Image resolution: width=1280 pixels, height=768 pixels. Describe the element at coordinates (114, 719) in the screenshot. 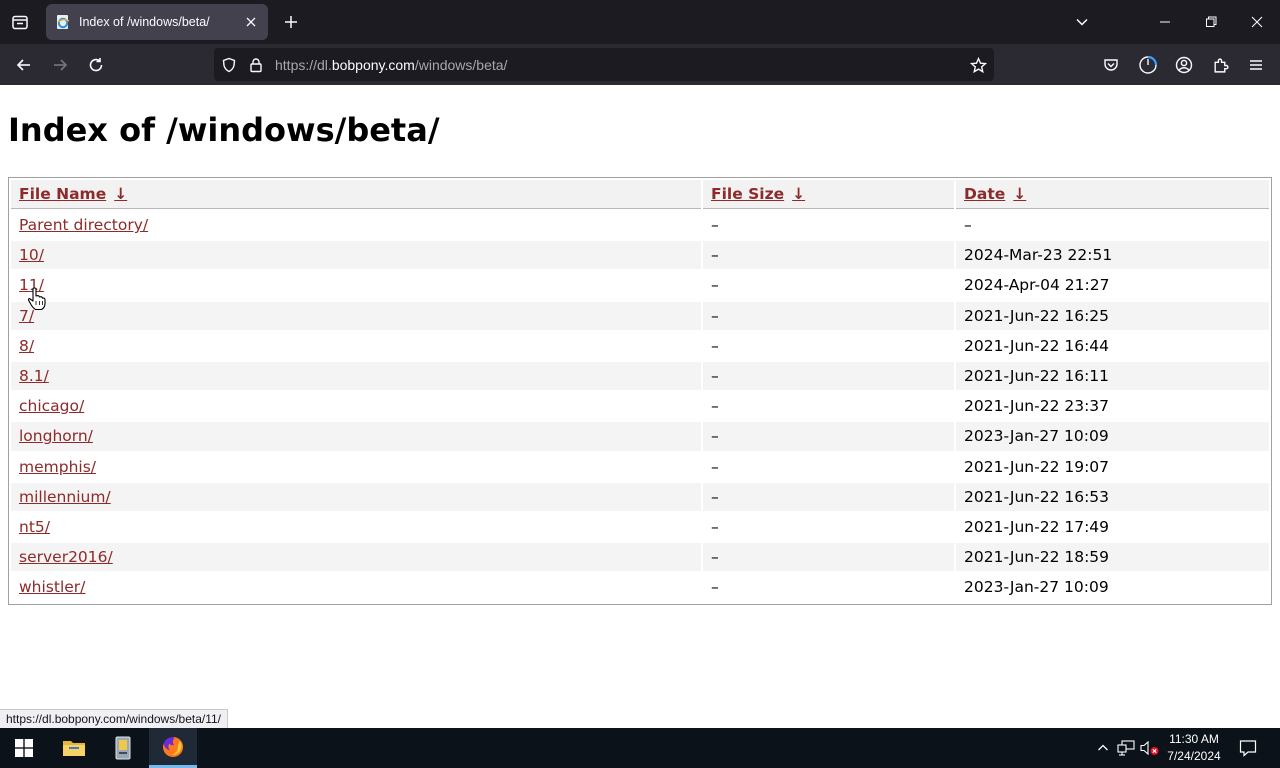

I see `link-status-tooltip: https://dl.bobpony.com/windows/beta/11/` at that location.